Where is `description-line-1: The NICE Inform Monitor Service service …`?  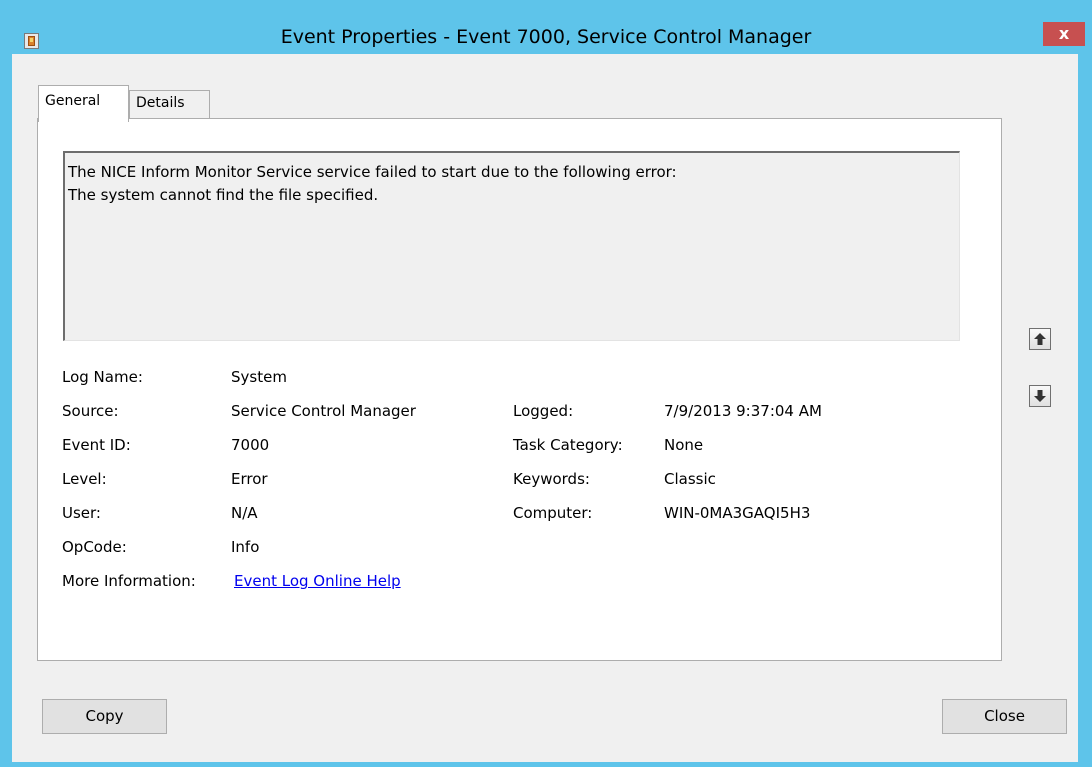 description-line-1: The NICE Inform Monitor Service service … is located at coordinates (372, 172).